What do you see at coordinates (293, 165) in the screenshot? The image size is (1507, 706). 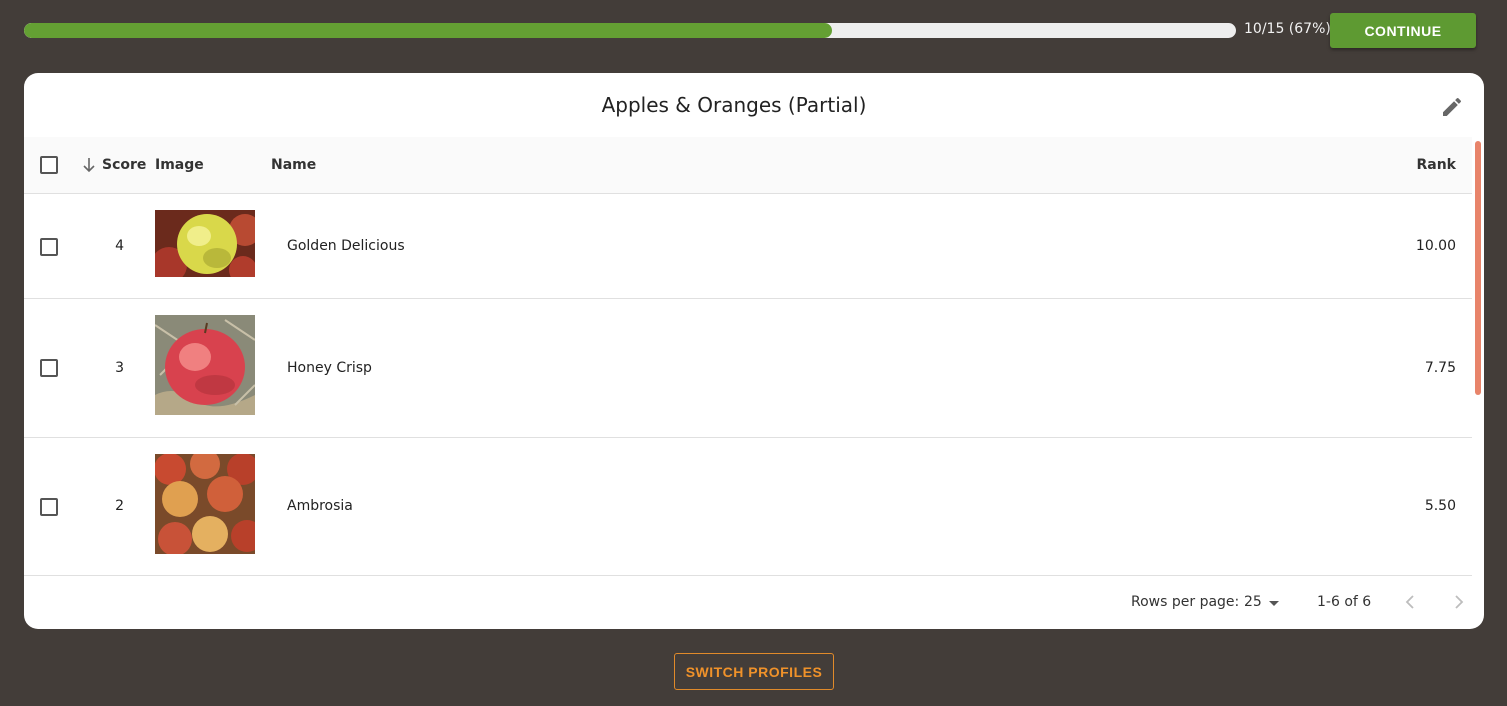 I see `column-header-name: Name` at bounding box center [293, 165].